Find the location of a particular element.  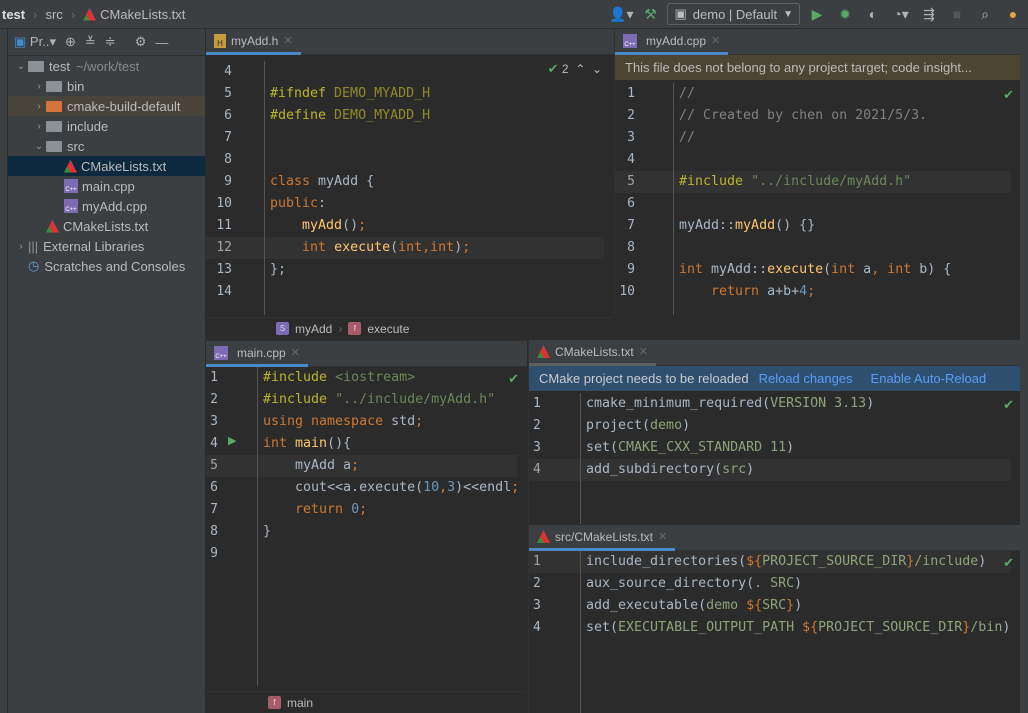

code-line: // is located at coordinates (813, 94).